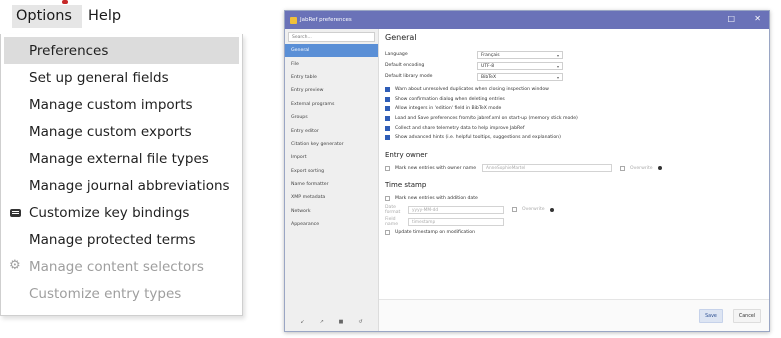 This screenshot has width=781, height=338. What do you see at coordinates (322, 322) in the screenshot?
I see `export-prefs-icon: ↗` at bounding box center [322, 322].